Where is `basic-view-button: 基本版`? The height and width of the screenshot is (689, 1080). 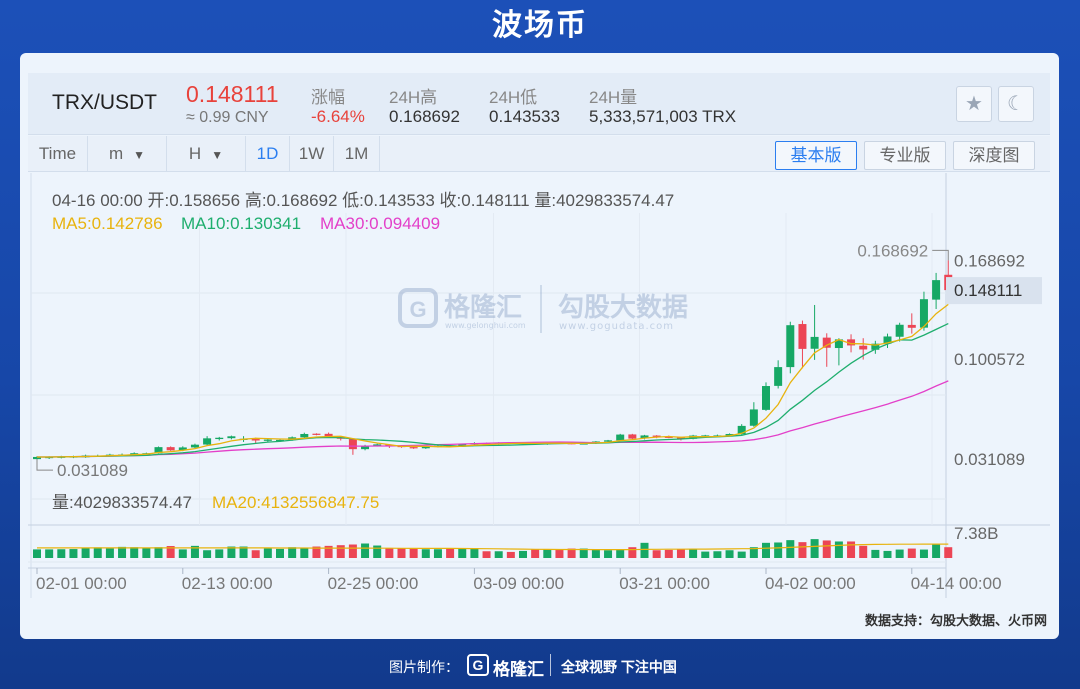 basic-view-button: 基本版 is located at coordinates (816, 155).